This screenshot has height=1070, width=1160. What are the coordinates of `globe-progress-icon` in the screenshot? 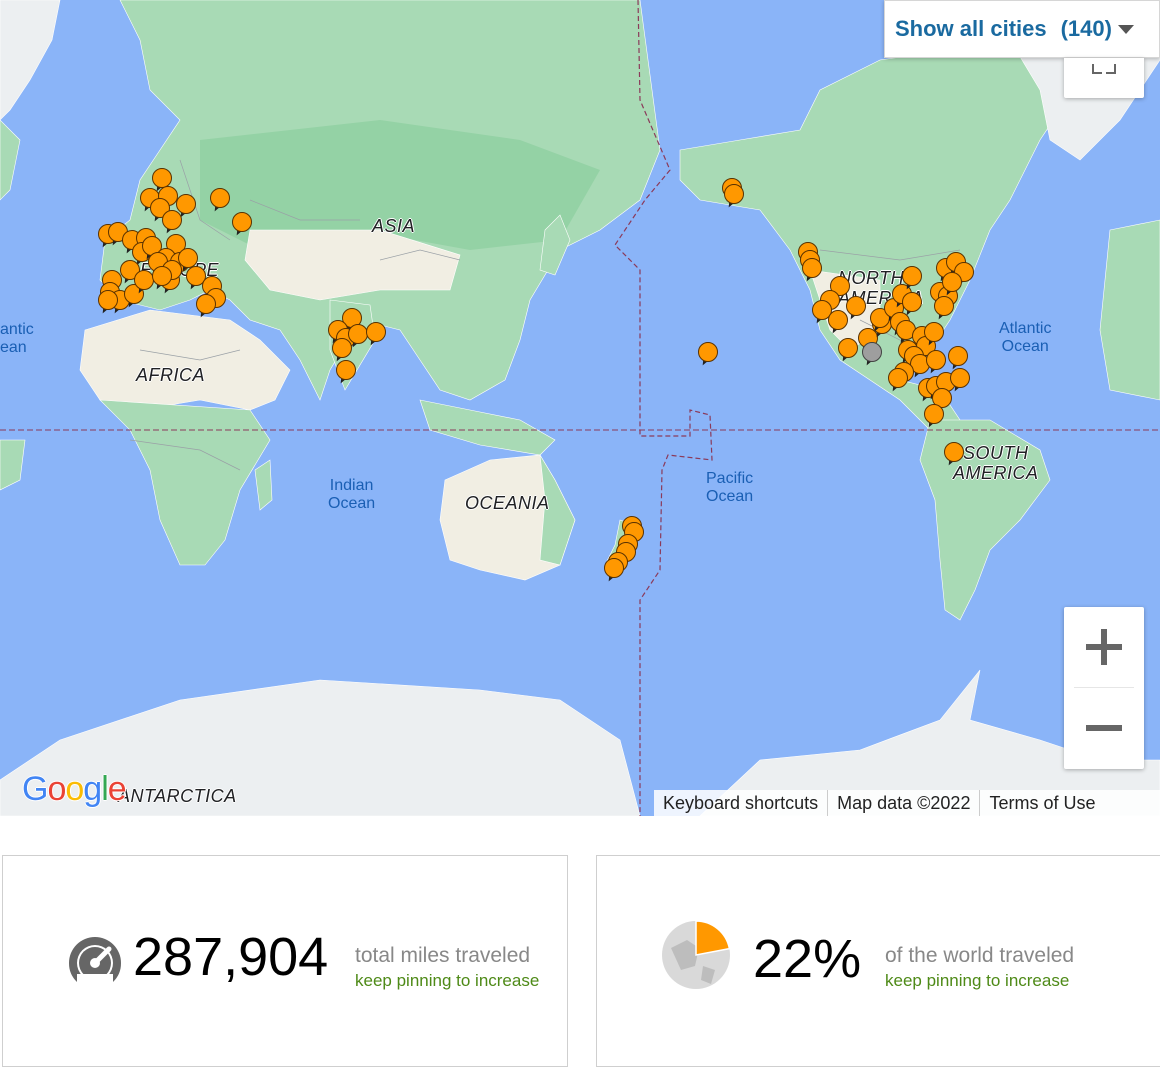 It's located at (696, 954).